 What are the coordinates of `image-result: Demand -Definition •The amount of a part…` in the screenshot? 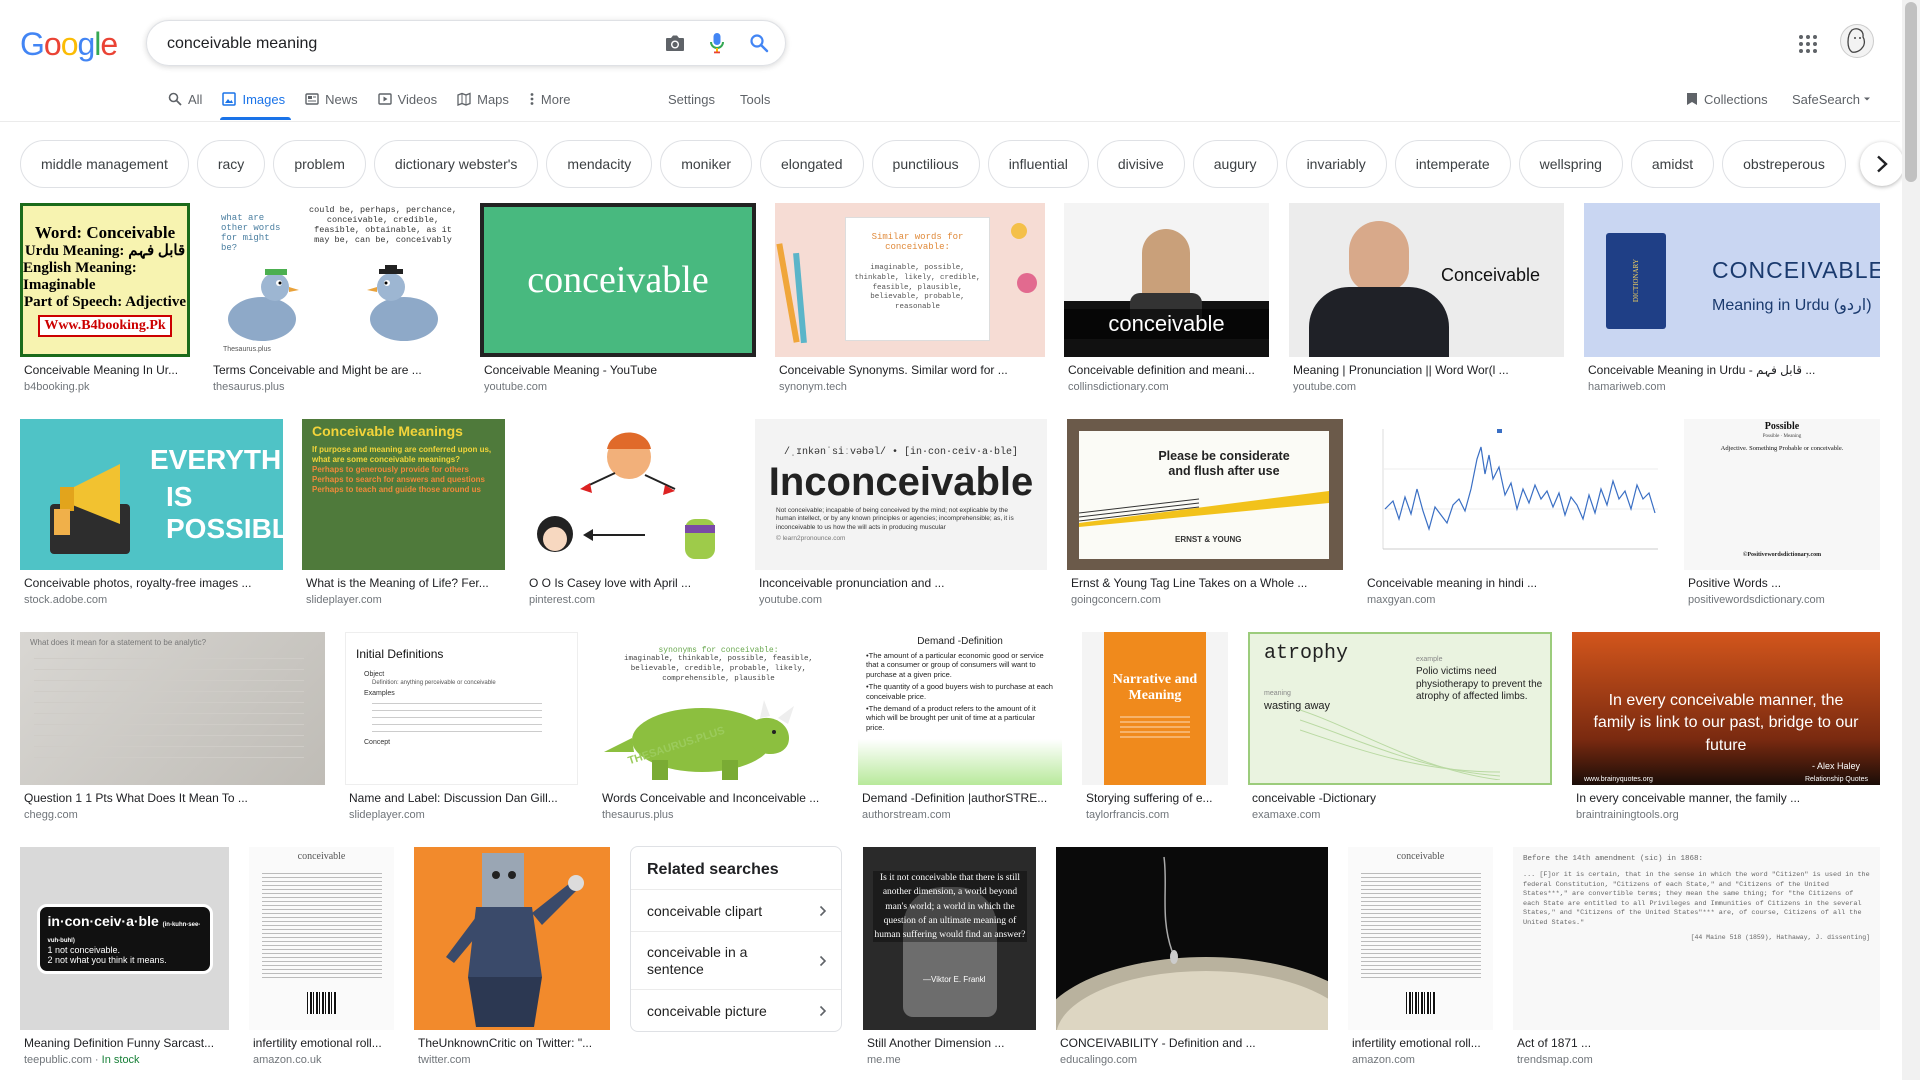 It's located at (960, 726).